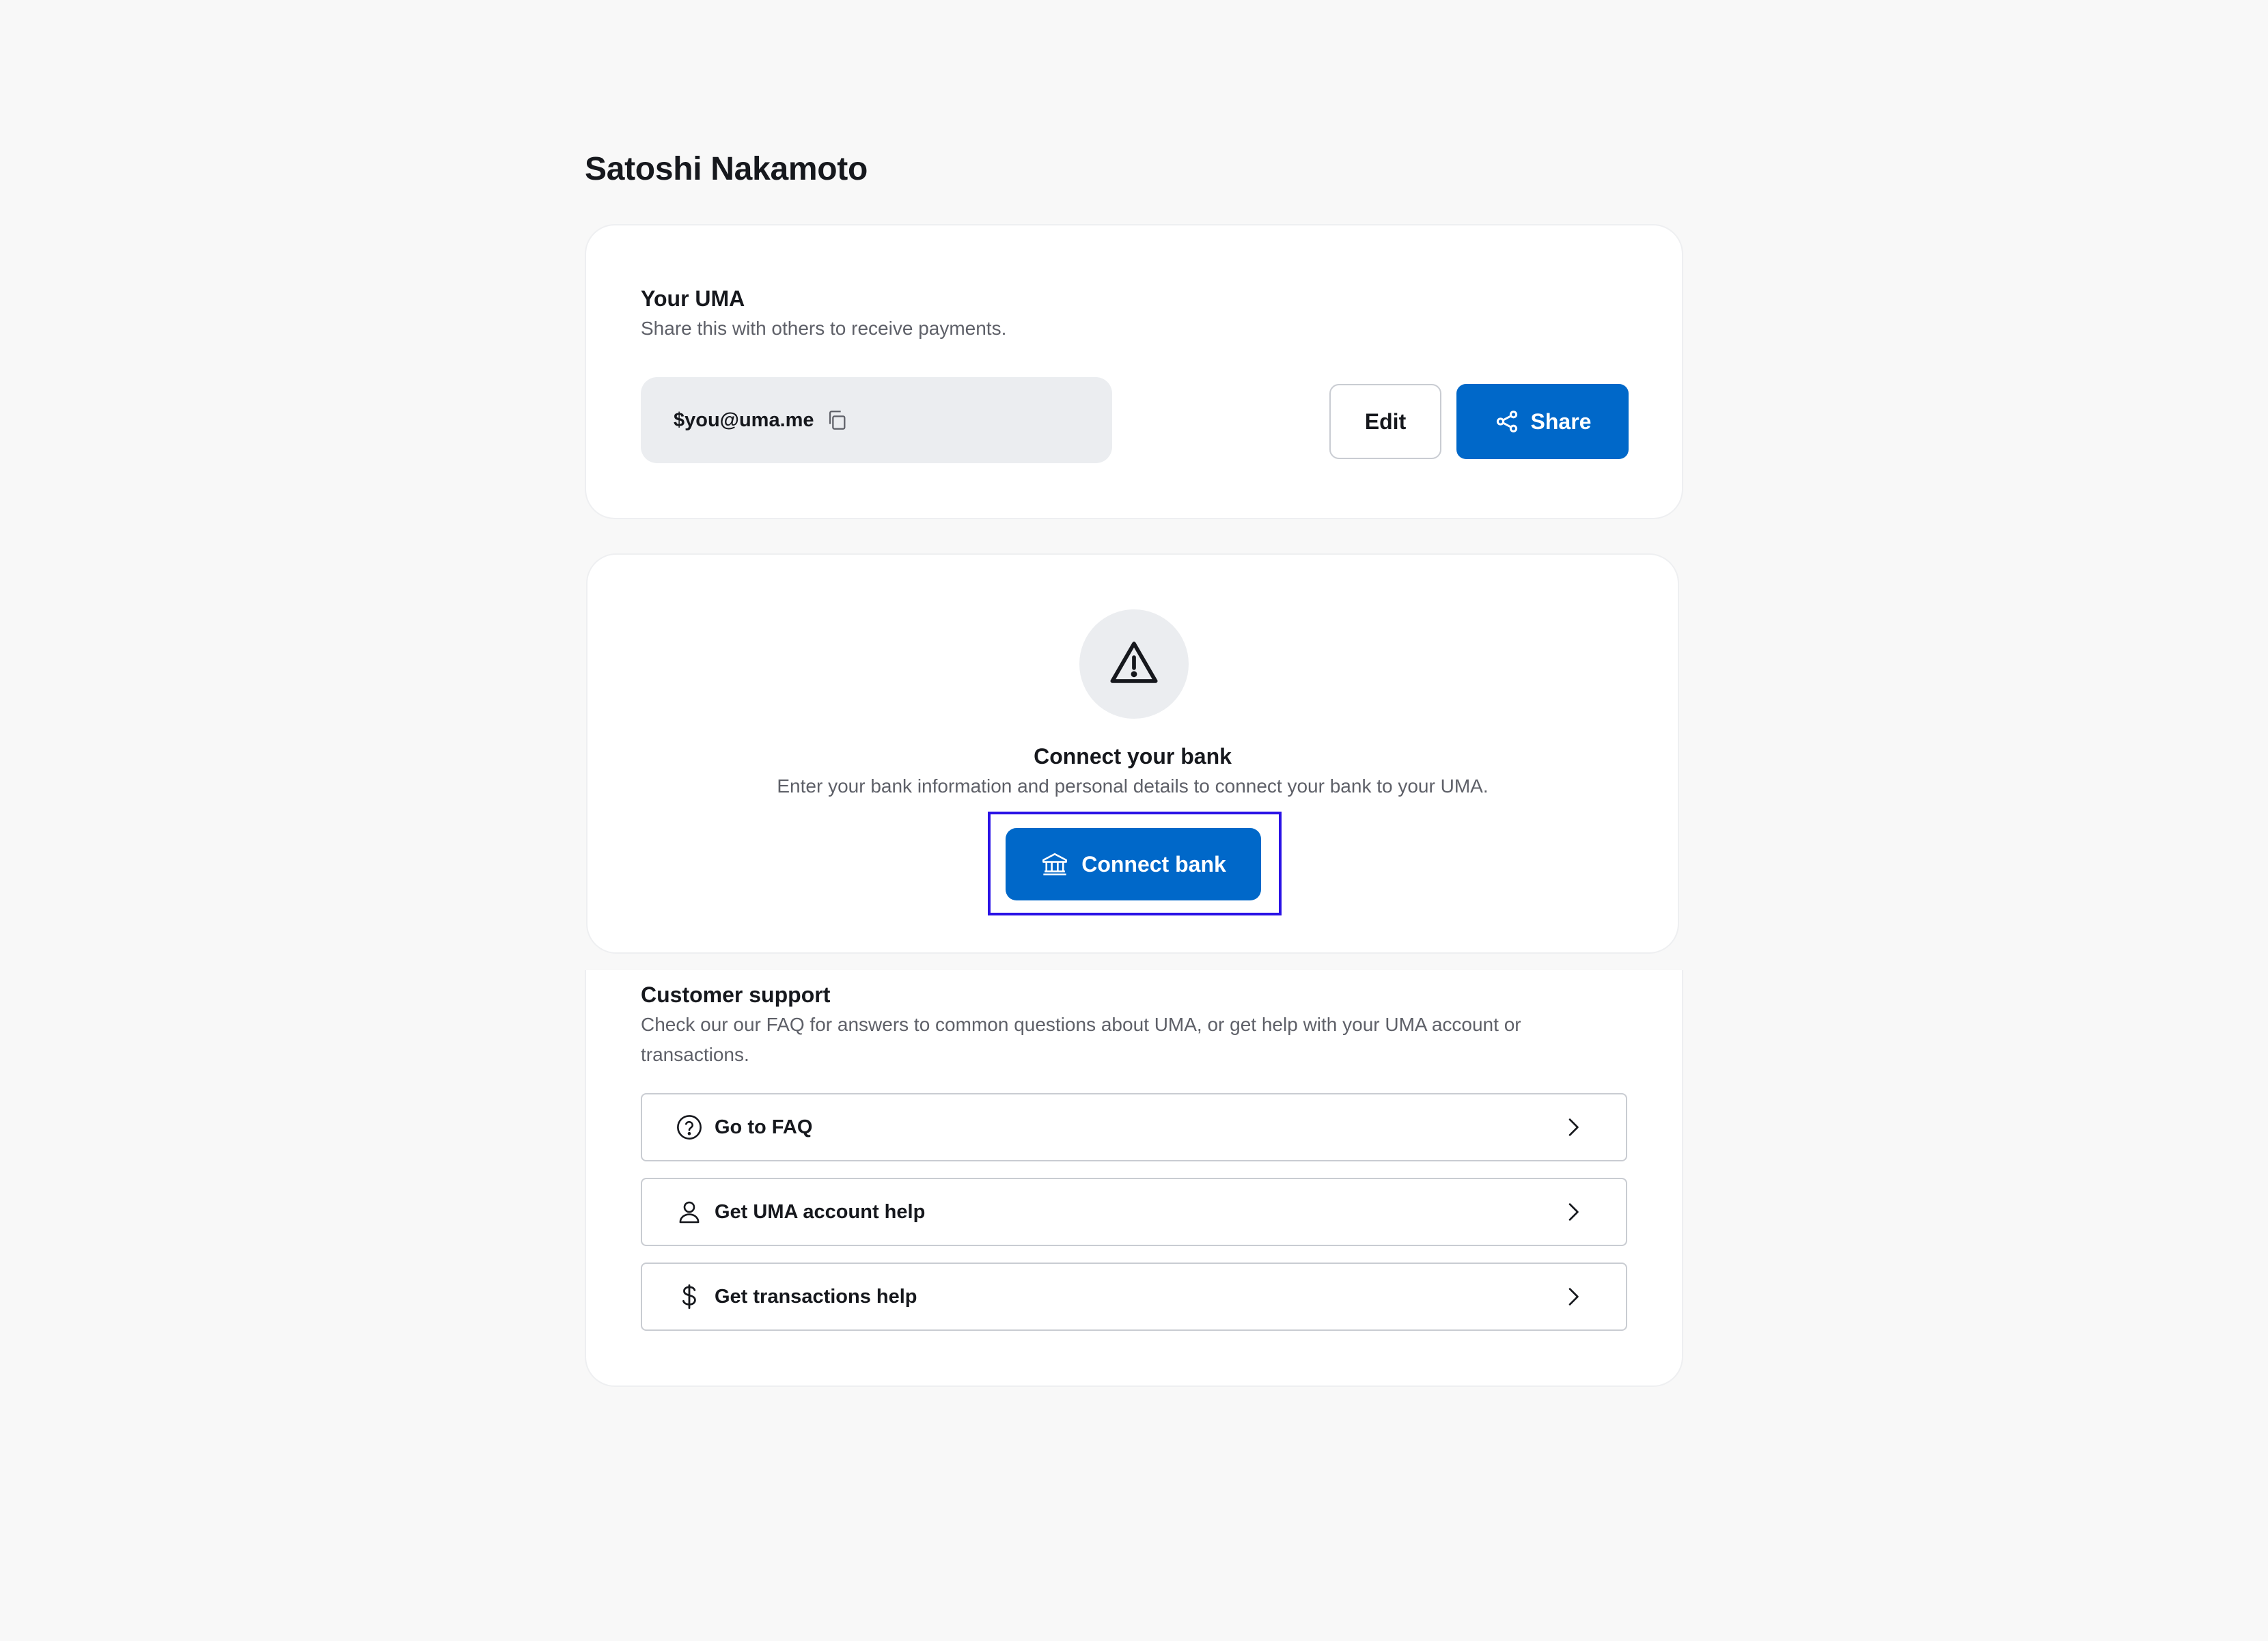 The width and height of the screenshot is (2268, 1641). What do you see at coordinates (689, 1127) in the screenshot?
I see `question-circle-icon` at bounding box center [689, 1127].